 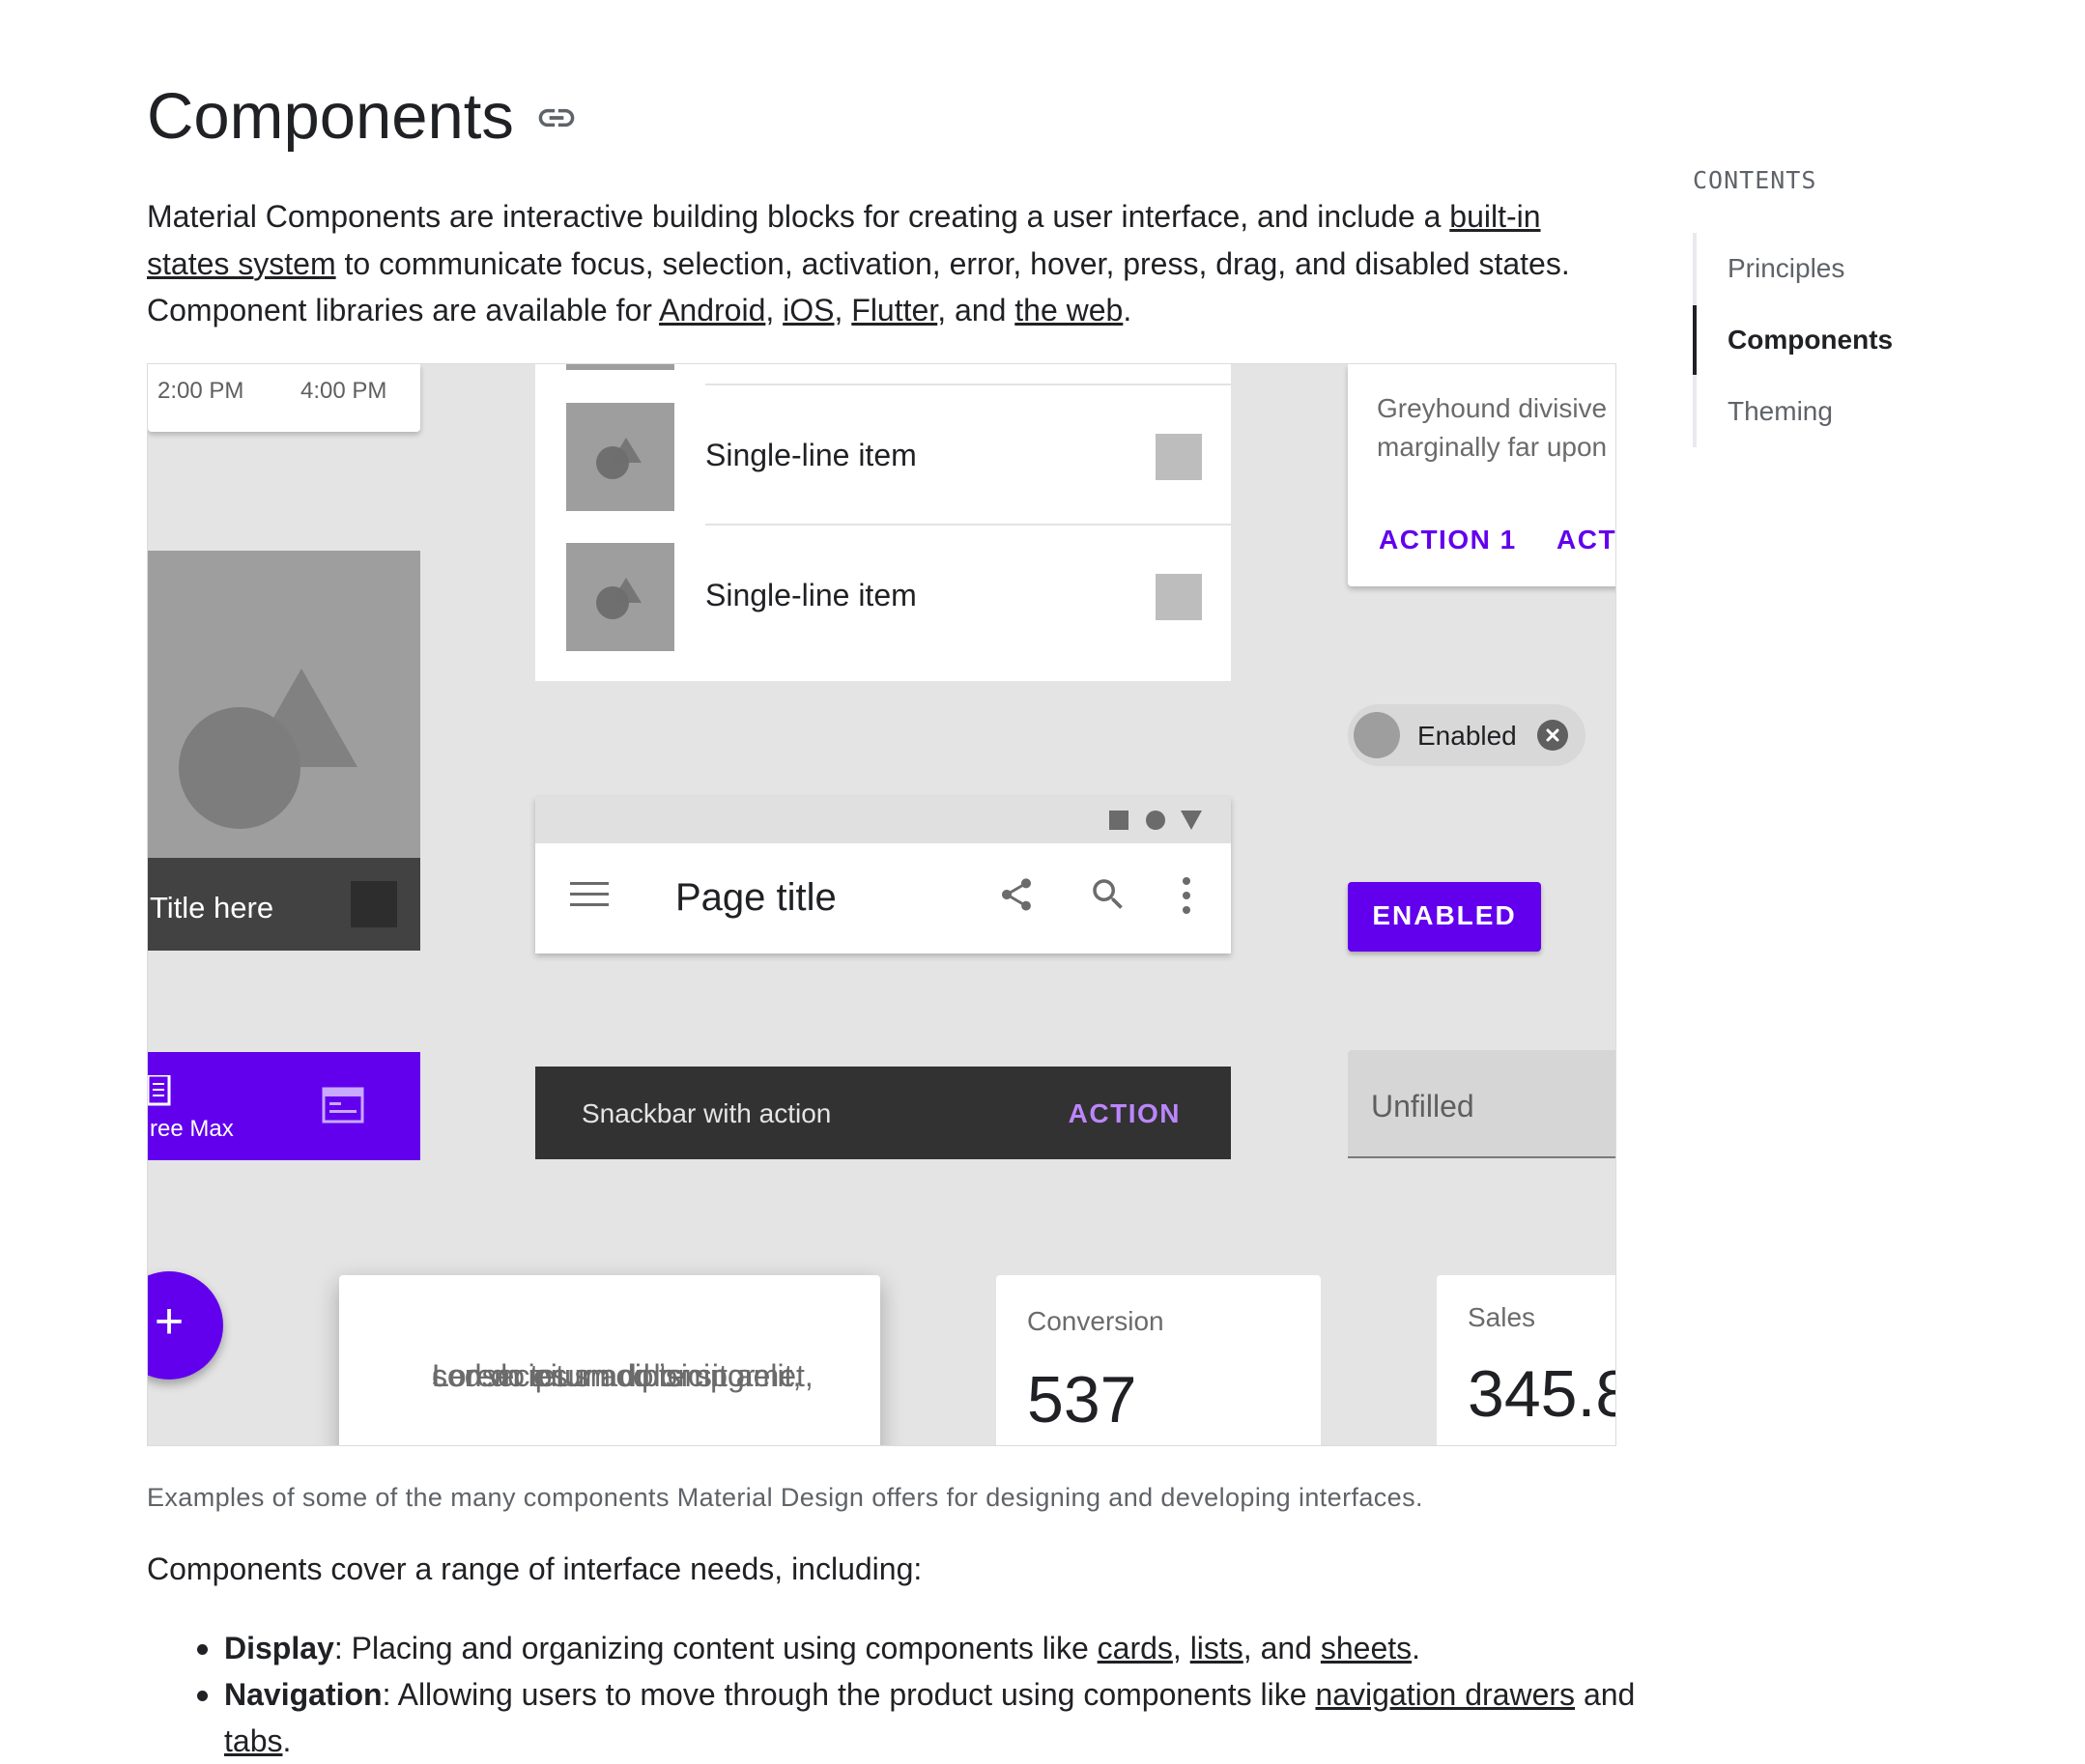 What do you see at coordinates (303, 1694) in the screenshot?
I see `bullet-term: Navigation` at bounding box center [303, 1694].